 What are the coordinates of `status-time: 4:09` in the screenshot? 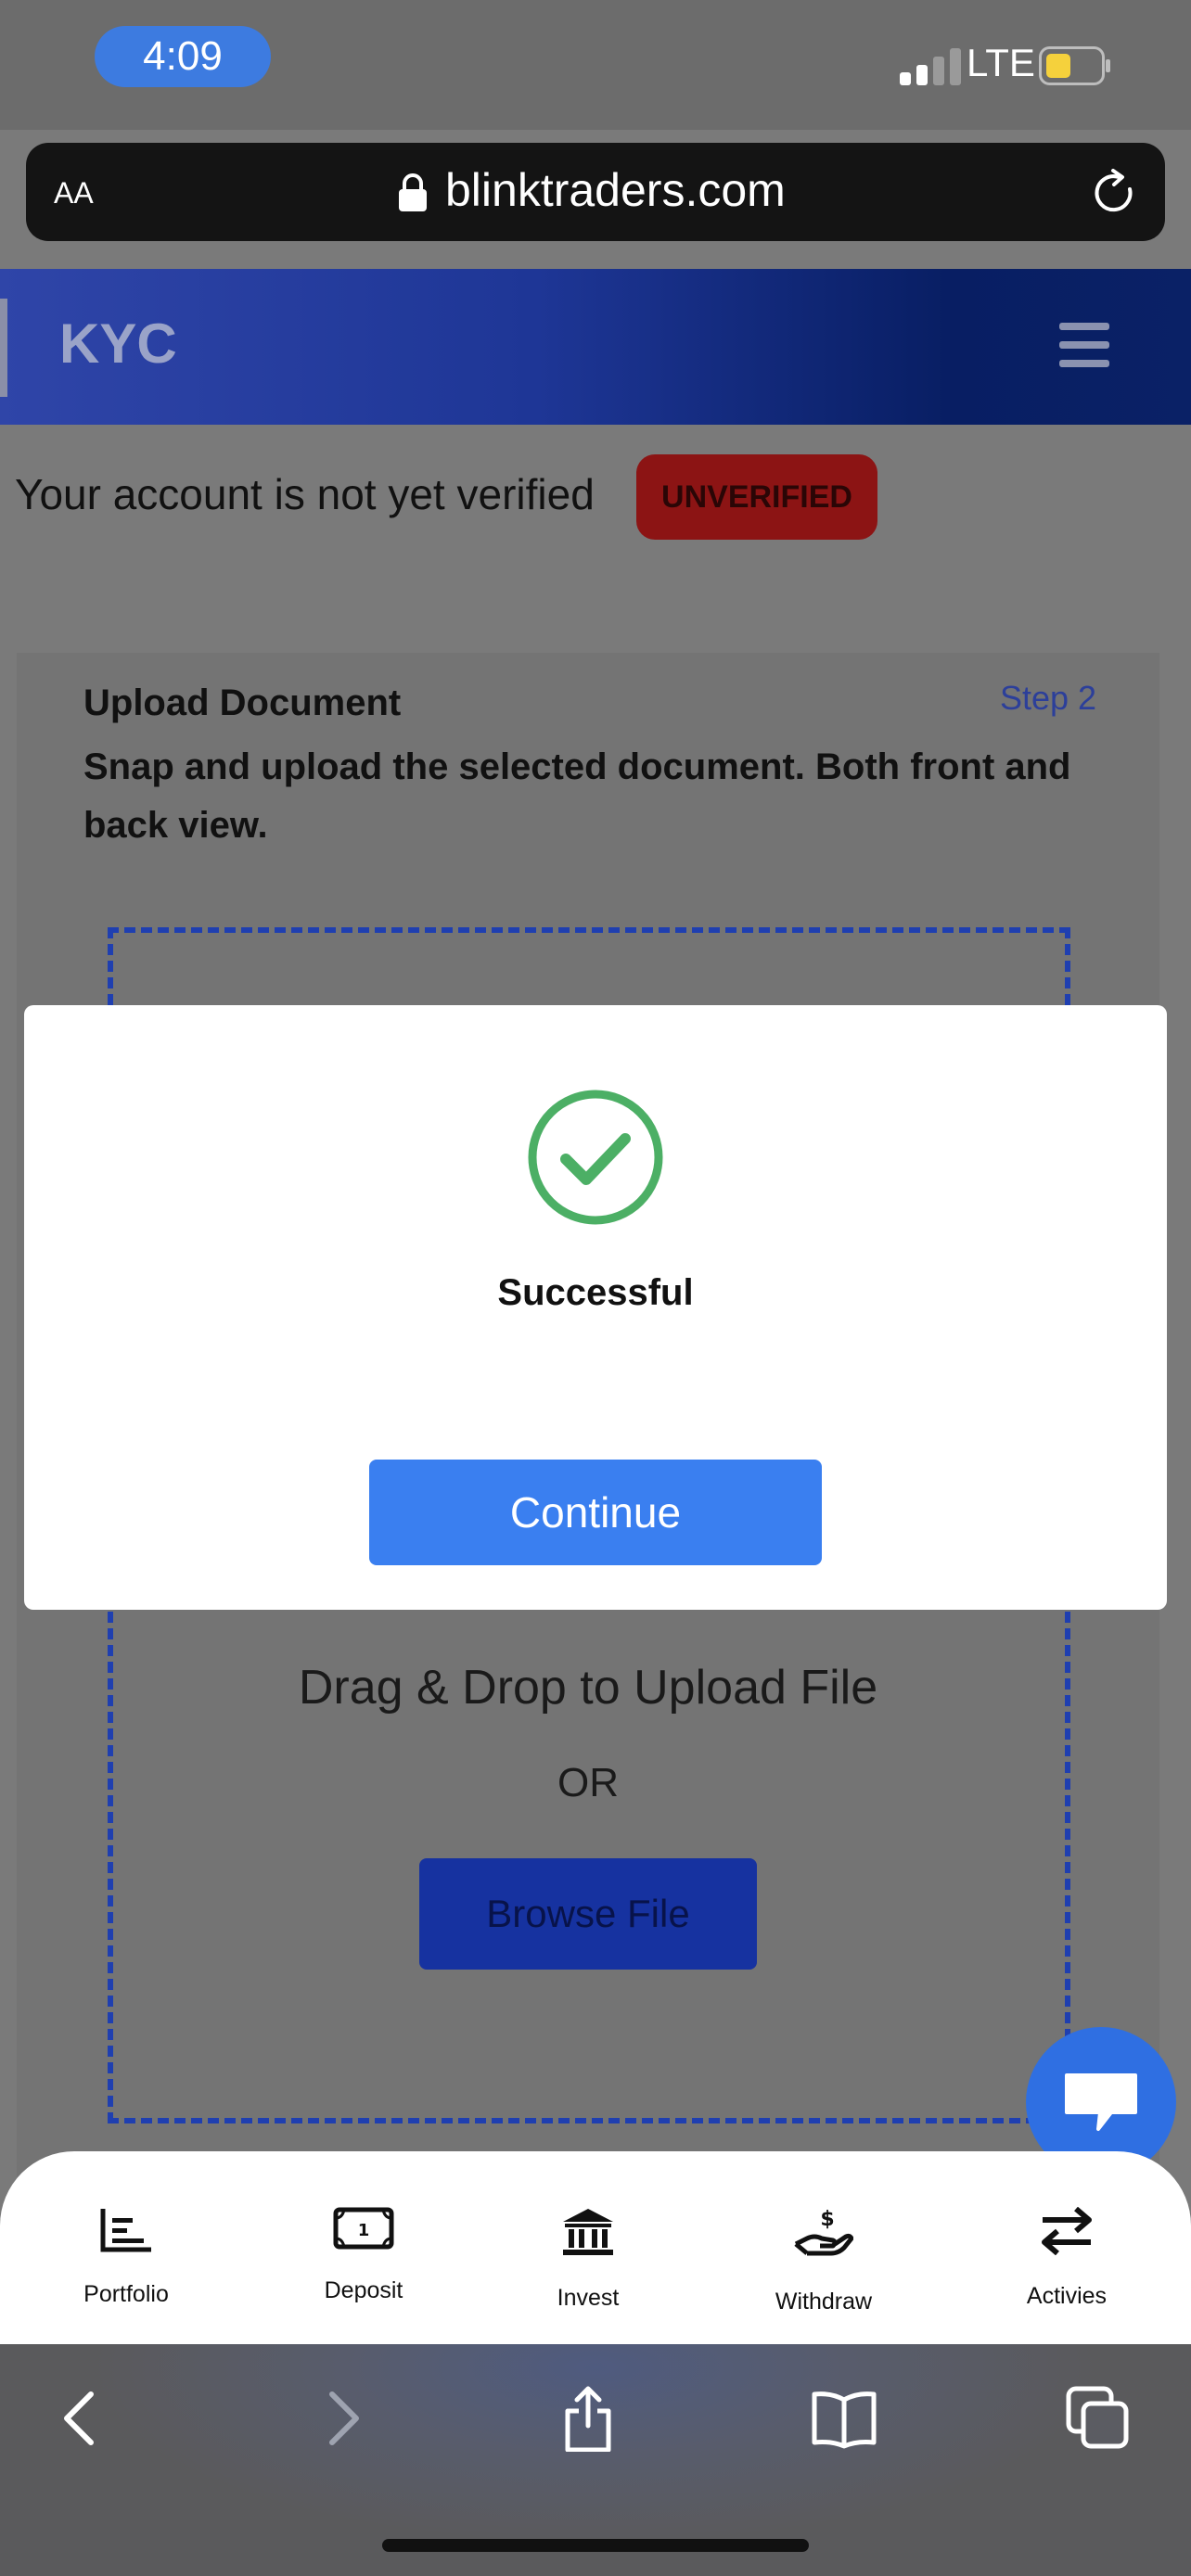 It's located at (183, 56).